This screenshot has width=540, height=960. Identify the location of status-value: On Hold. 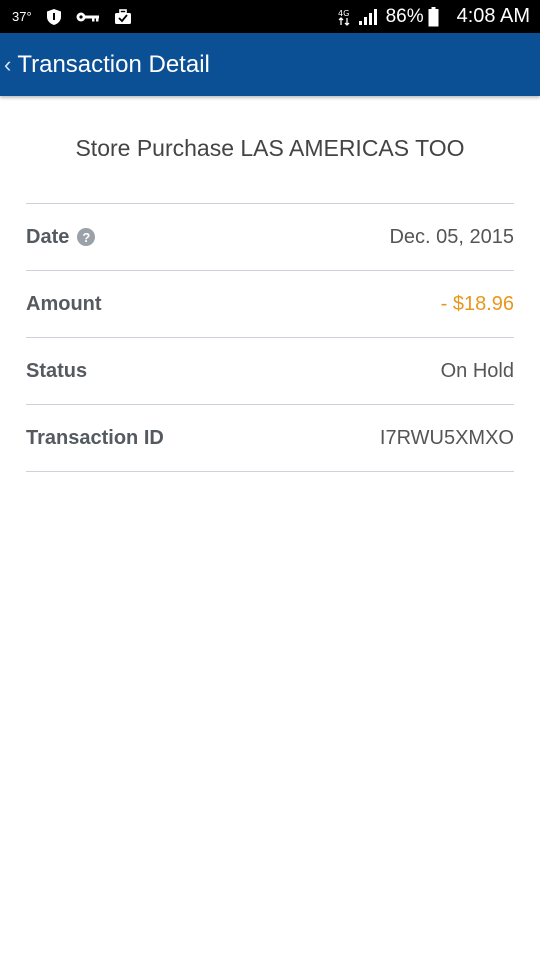
(477, 371).